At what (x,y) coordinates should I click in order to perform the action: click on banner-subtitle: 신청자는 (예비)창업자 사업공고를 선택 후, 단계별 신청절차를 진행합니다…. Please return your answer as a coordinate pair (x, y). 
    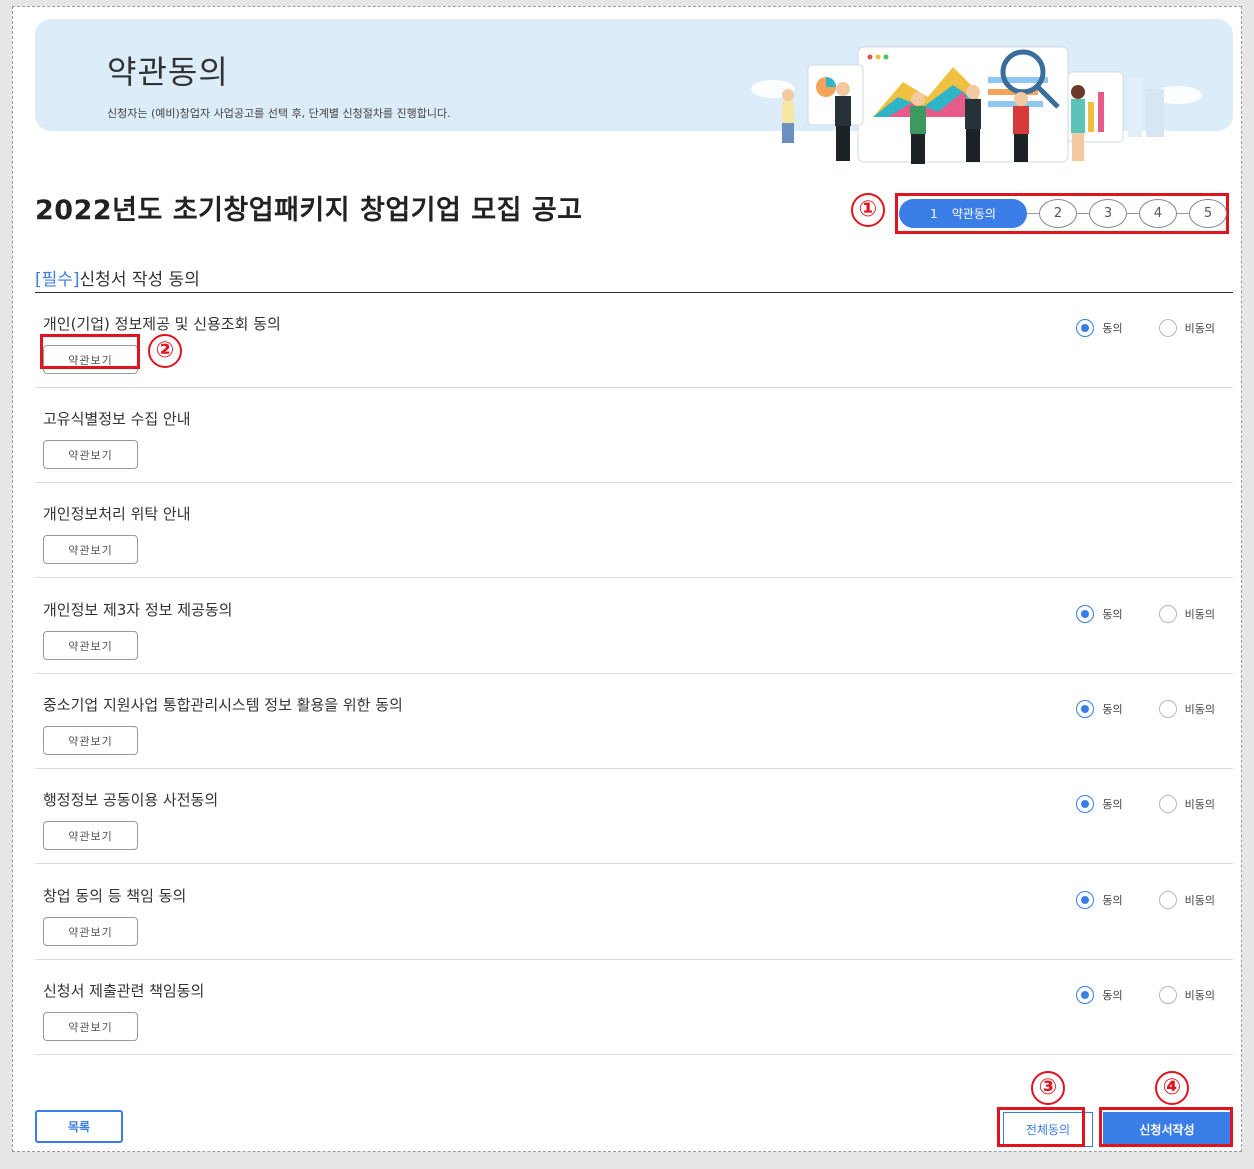
    Looking at the image, I should click on (279, 113).